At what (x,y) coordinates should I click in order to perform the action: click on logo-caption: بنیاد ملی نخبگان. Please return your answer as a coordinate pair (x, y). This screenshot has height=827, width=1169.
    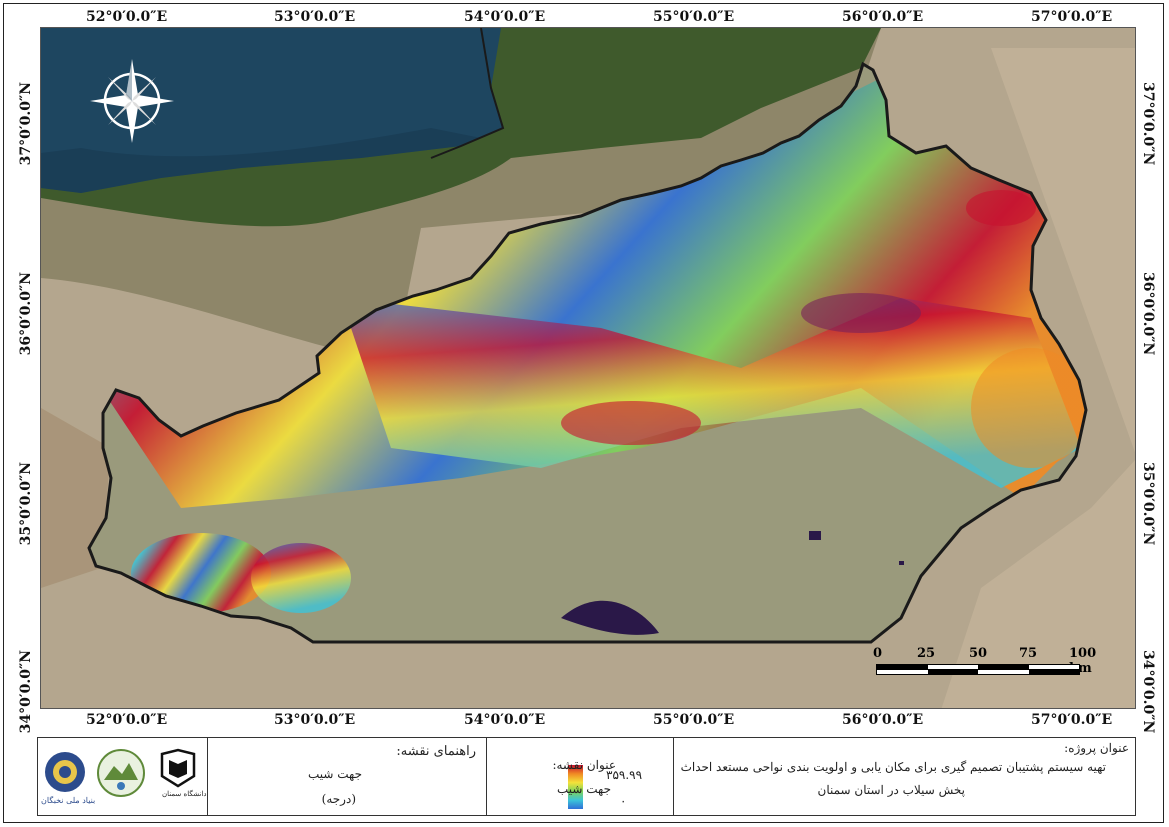
    Looking at the image, I should click on (68, 800).